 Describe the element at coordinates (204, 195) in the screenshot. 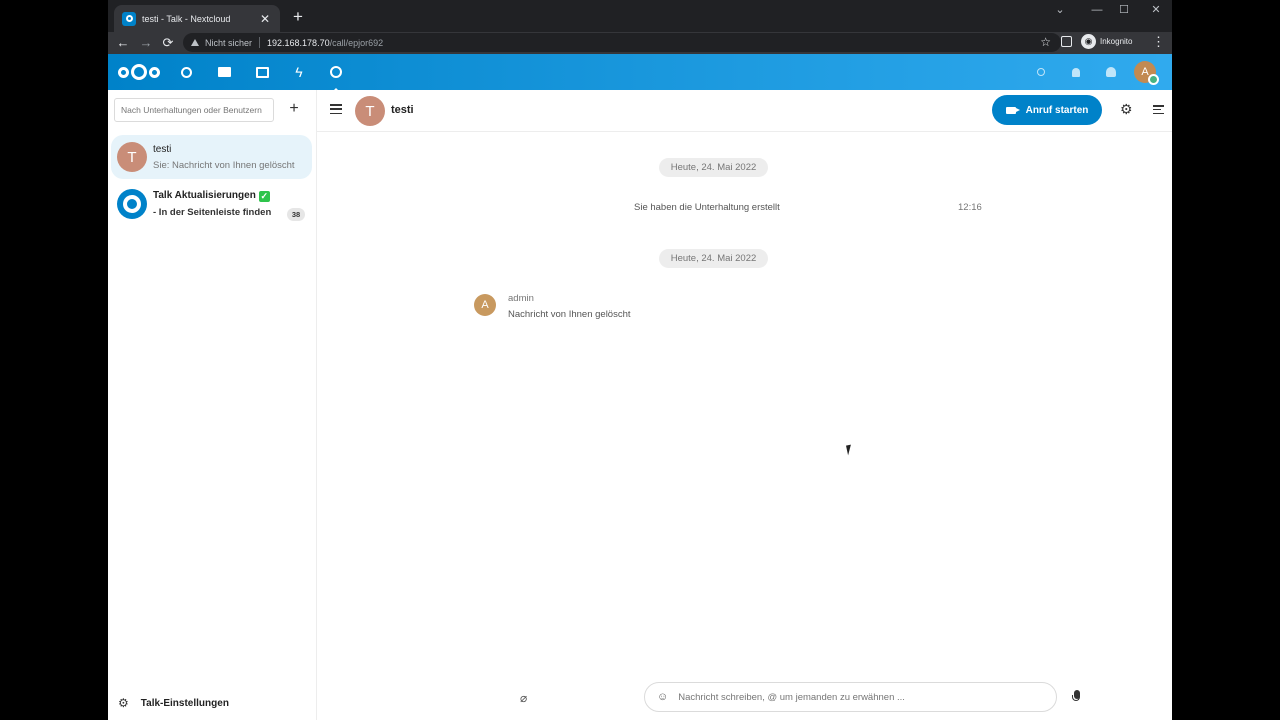

I see `conversation-name: Talk Aktualisierungen` at that location.